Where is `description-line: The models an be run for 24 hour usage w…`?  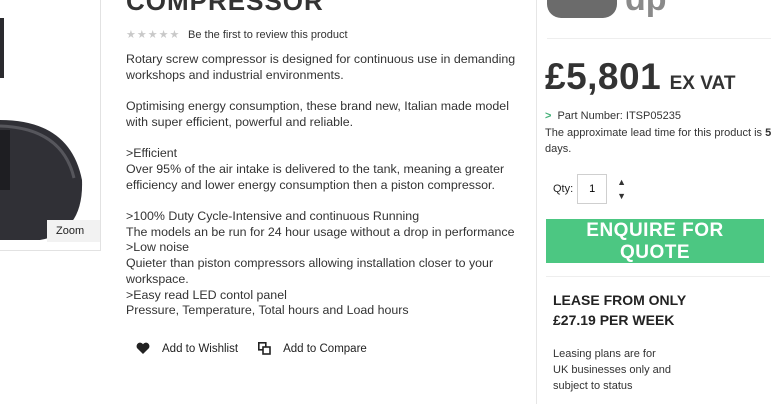 description-line: The models an be run for 24 hour usage w… is located at coordinates (320, 231).